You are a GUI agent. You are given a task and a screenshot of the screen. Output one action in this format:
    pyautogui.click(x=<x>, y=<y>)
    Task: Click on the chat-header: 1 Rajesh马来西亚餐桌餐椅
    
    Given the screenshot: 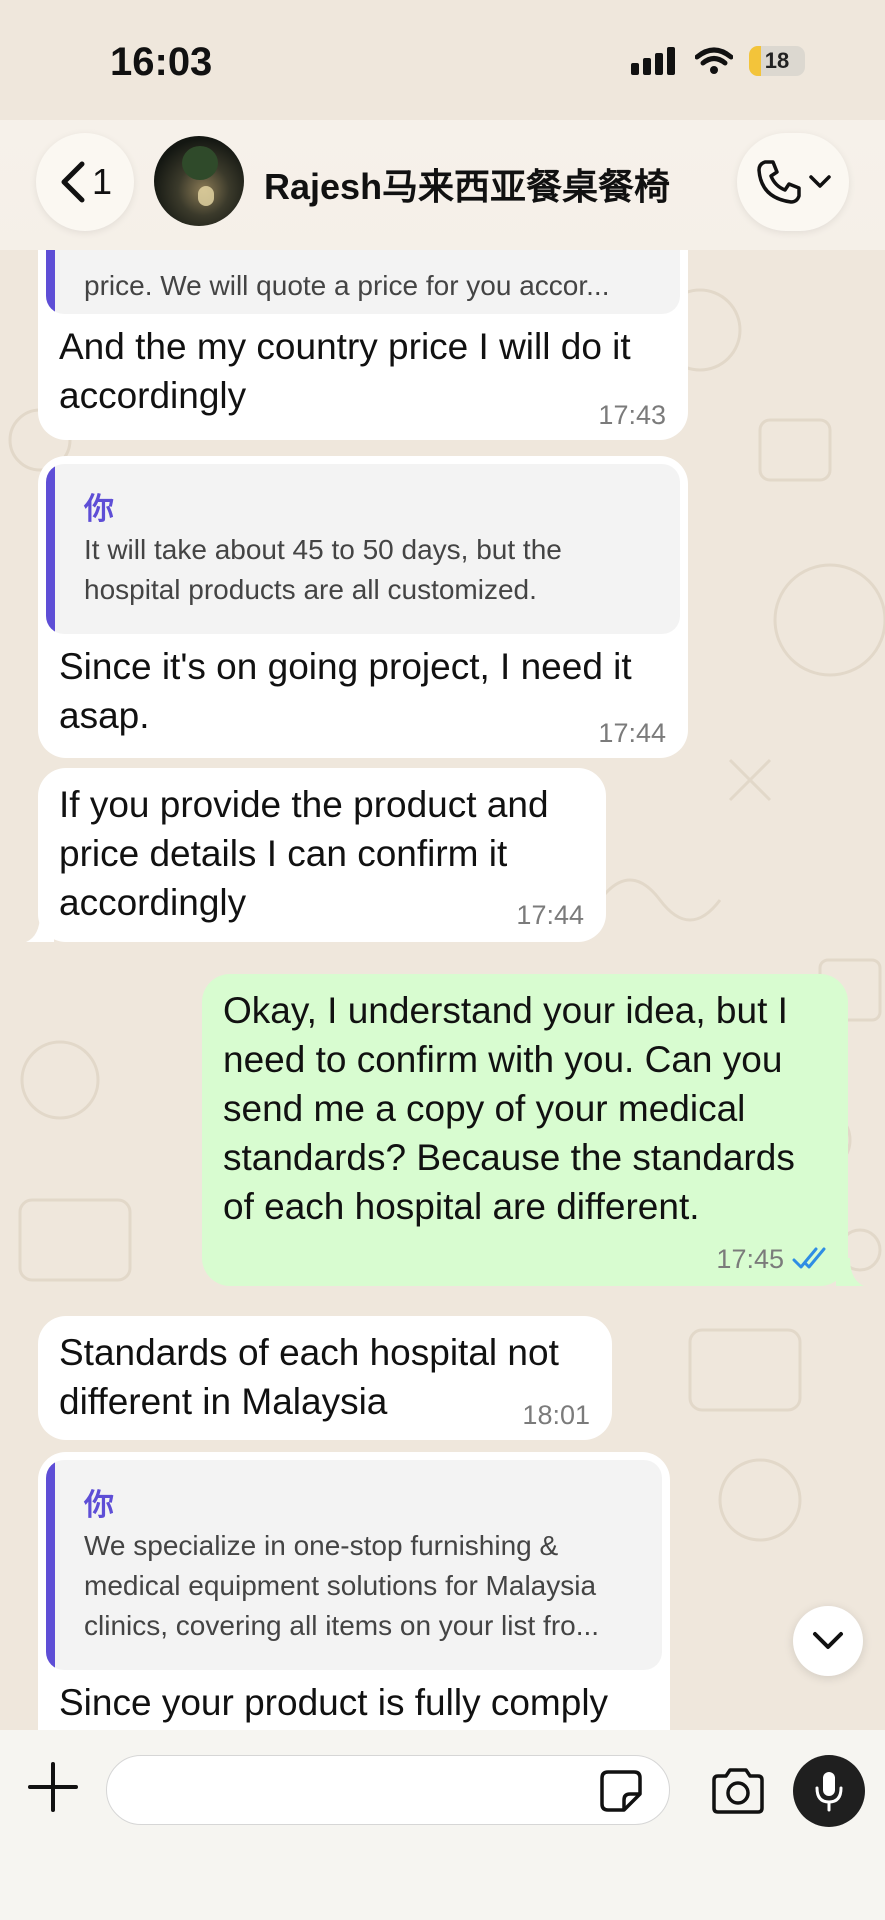 What is the action you would take?
    pyautogui.click(x=442, y=185)
    